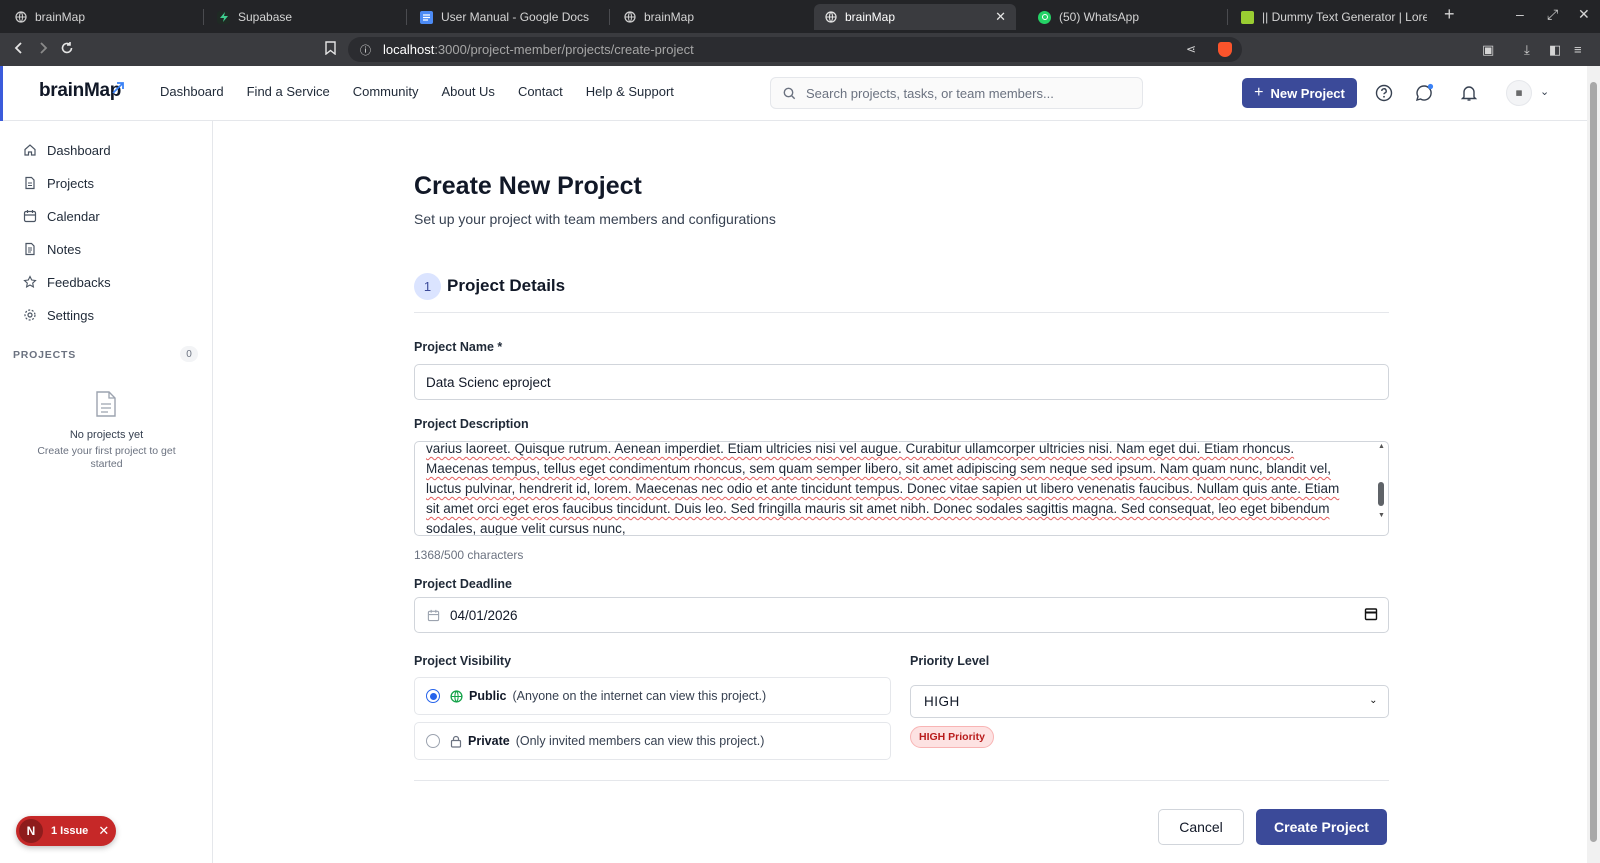 The image size is (1600, 863). What do you see at coordinates (1321, 827) in the screenshot?
I see `create-project-button: Create Project` at bounding box center [1321, 827].